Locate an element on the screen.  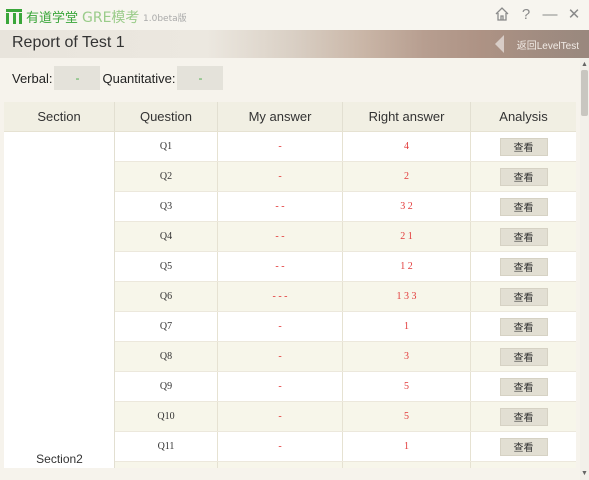
table-row: Q1-4 查看 is located at coordinates (345, 147).